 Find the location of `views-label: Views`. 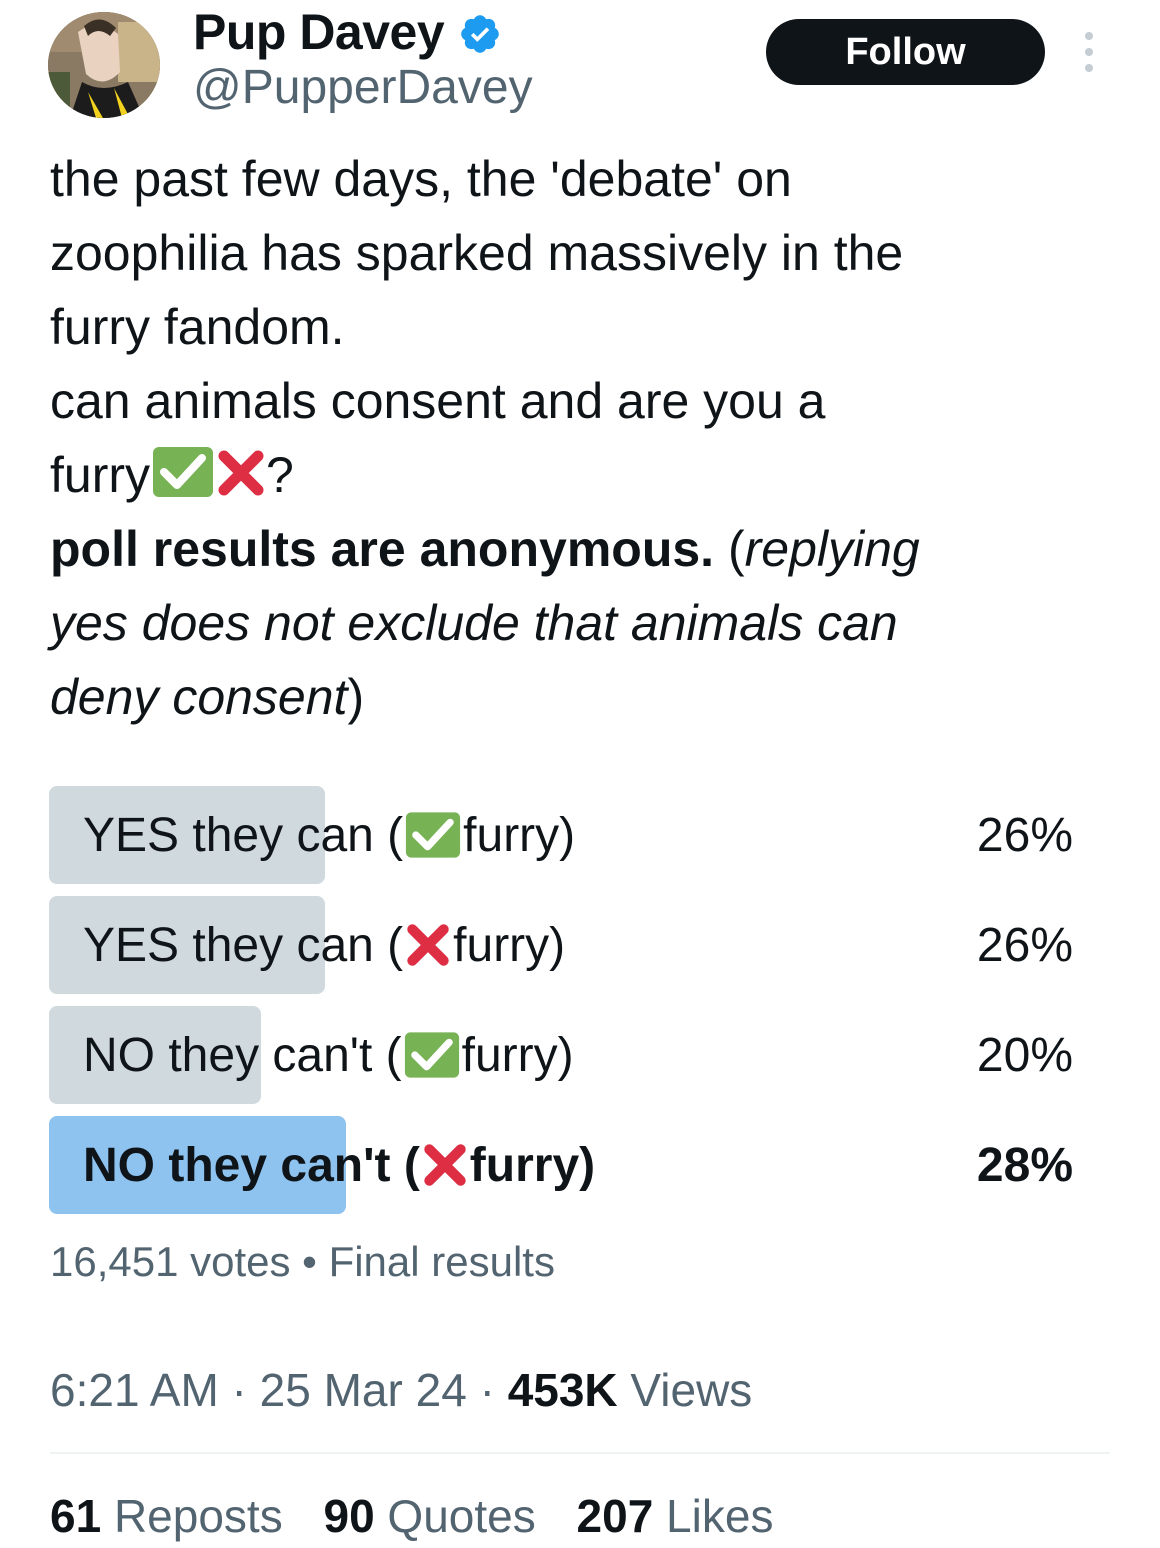

views-label: Views is located at coordinates (685, 1390).